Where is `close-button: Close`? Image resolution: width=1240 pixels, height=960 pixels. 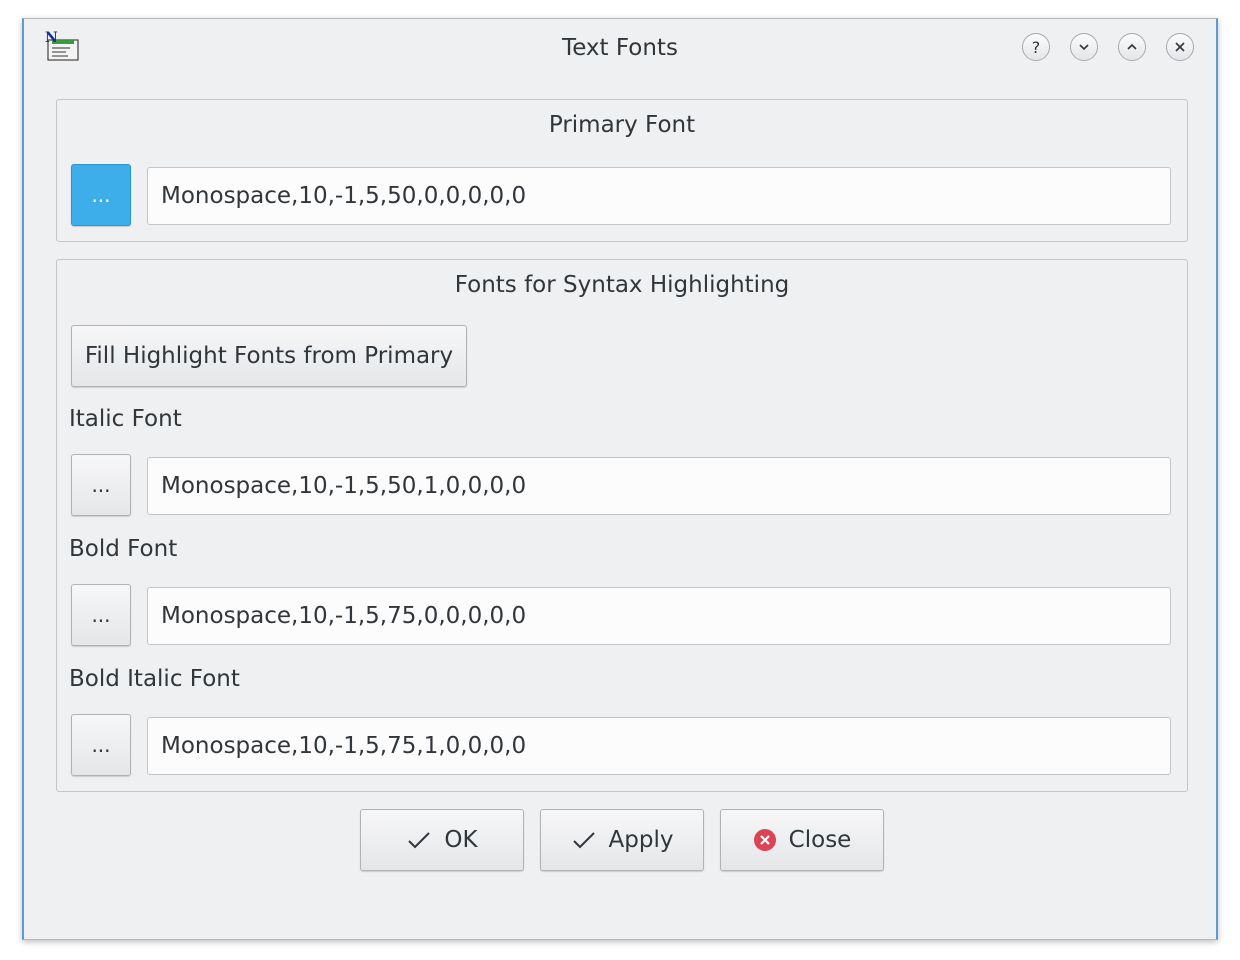
close-button: Close is located at coordinates (802, 840).